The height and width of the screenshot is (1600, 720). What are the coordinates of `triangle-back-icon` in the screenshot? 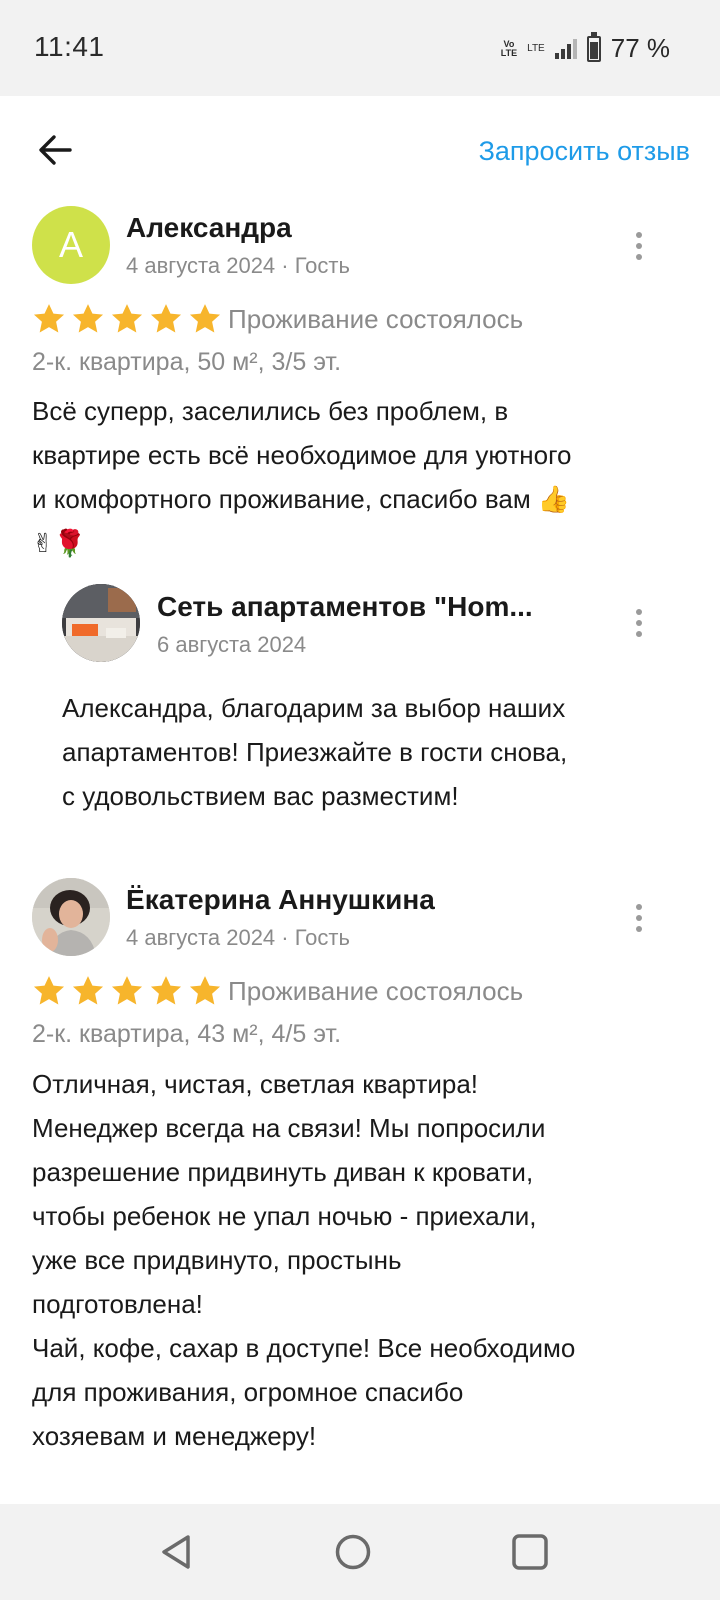 It's located at (176, 1552).